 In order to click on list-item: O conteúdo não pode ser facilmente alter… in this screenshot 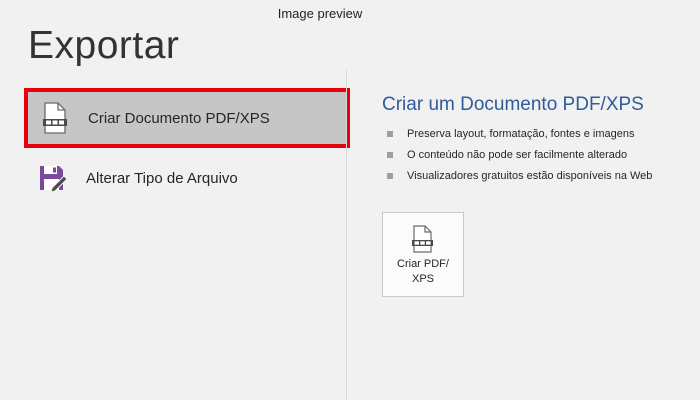, I will do `click(537, 159)`.